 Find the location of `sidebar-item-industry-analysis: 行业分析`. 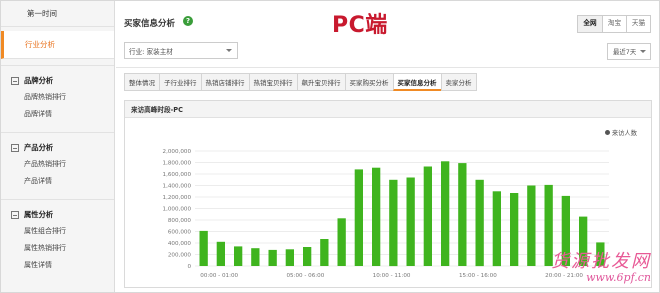

sidebar-item-industry-analysis: 行业分析 is located at coordinates (57, 45).